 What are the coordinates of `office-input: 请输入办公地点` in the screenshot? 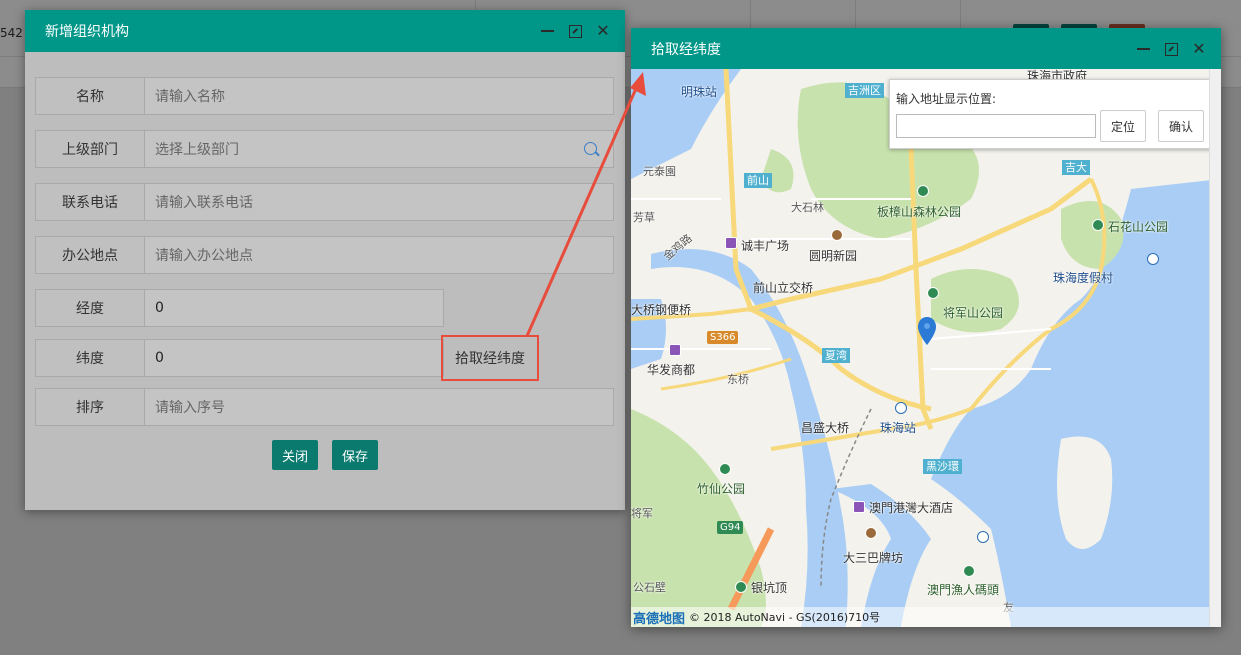 It's located at (379, 255).